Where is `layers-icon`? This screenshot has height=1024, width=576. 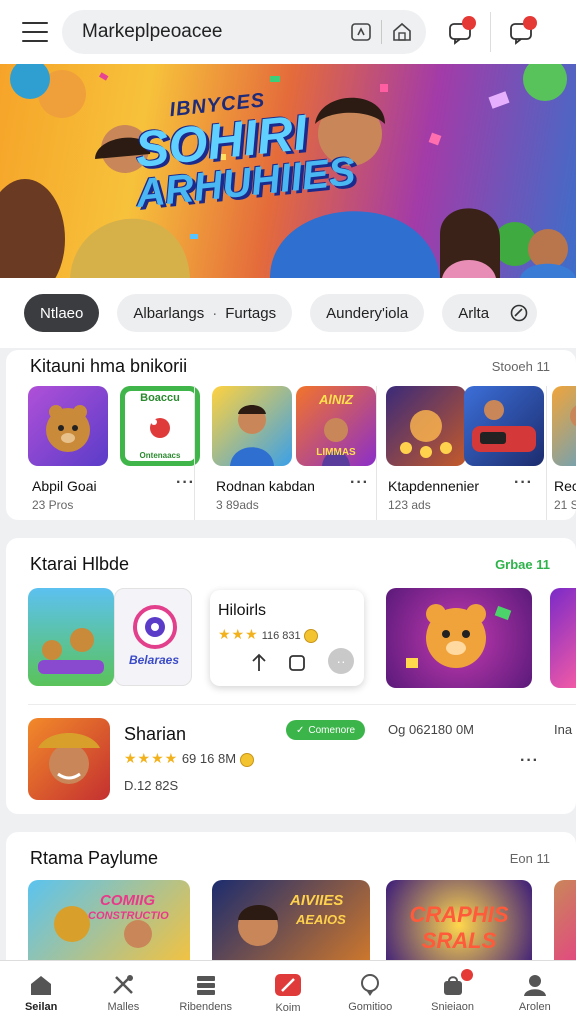 layers-icon is located at coordinates (205, 985).